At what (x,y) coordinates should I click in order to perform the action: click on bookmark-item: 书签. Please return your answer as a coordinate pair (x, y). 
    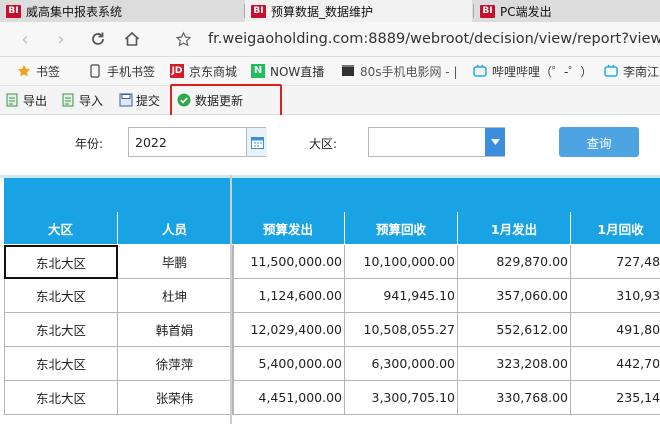
    Looking at the image, I should click on (38, 71).